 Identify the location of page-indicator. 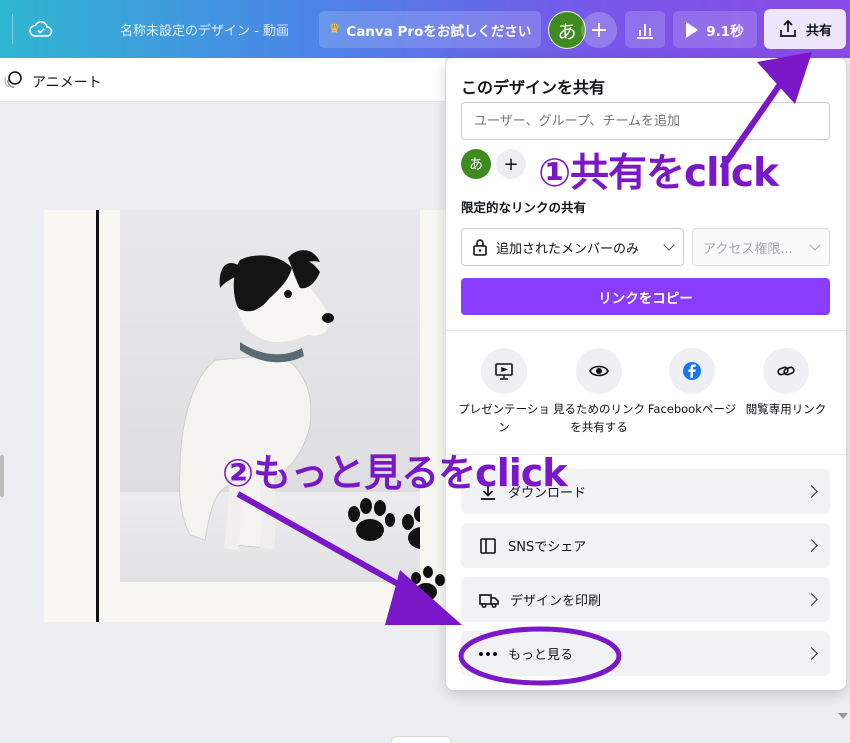
(421, 739).